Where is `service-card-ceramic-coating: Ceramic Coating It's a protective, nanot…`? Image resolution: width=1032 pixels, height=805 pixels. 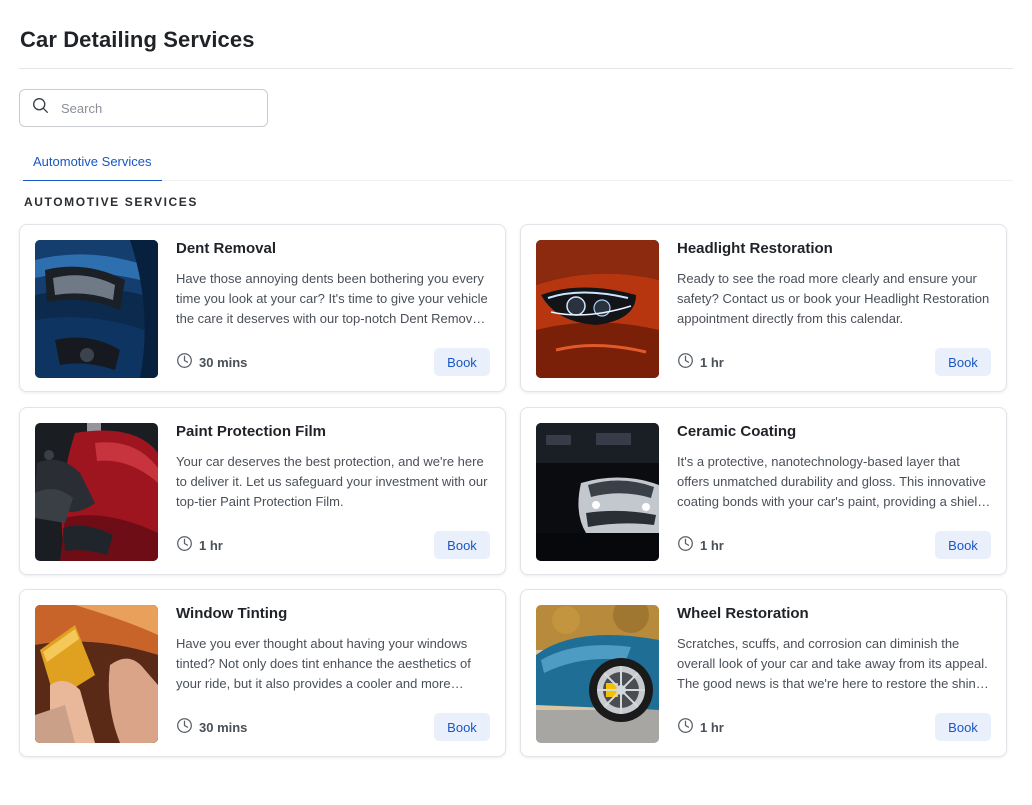 service-card-ceramic-coating: Ceramic Coating It's a protective, nanot… is located at coordinates (763, 491).